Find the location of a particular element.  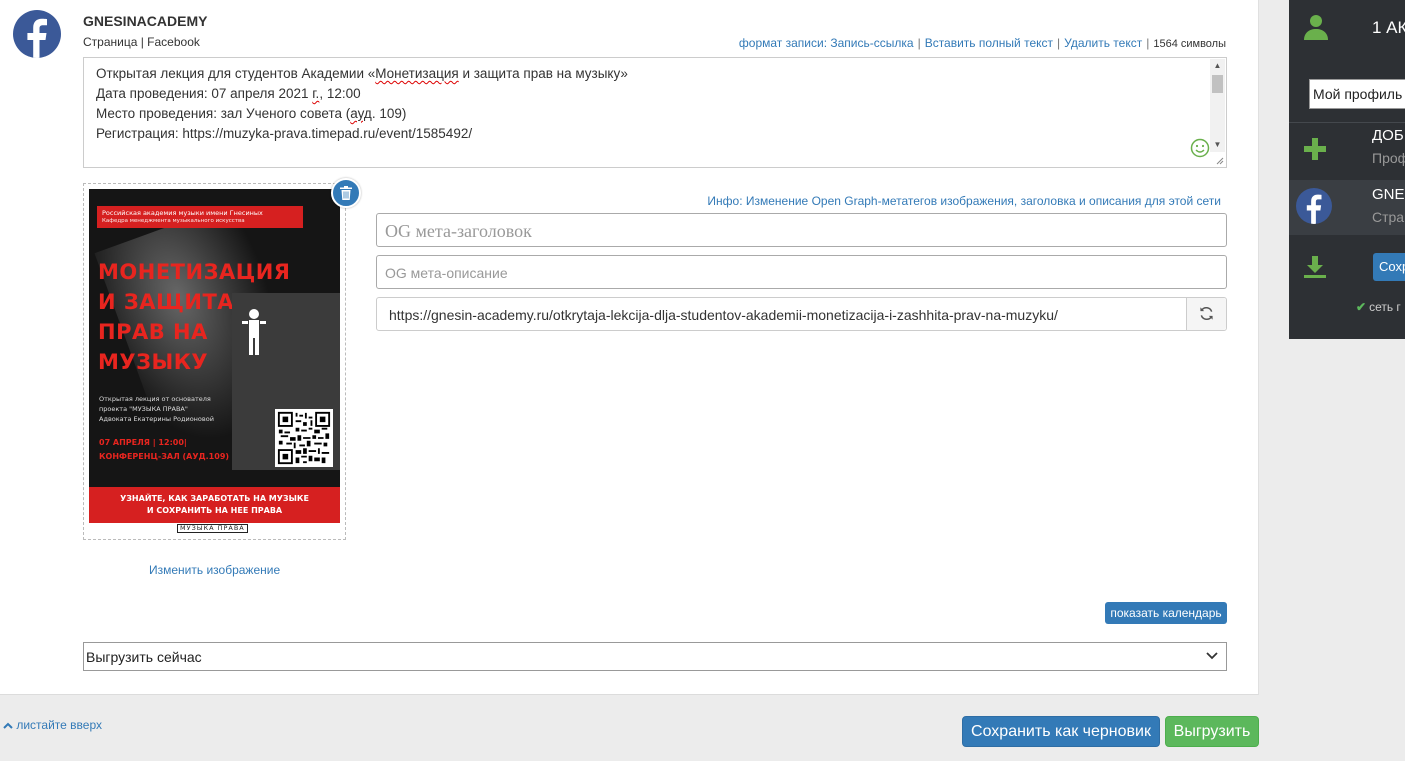

download-icon is located at coordinates (1315, 267).